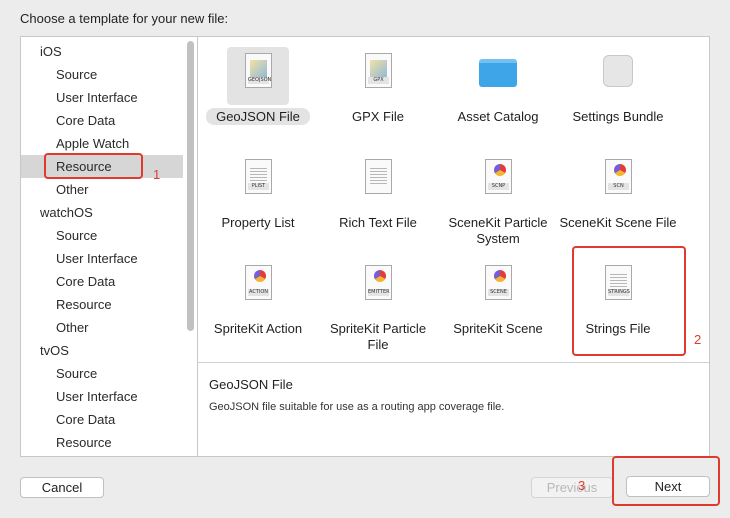 Image resolution: width=730 pixels, height=518 pixels. I want to click on emitter-doc-icon: EMITTER, so click(378, 287).